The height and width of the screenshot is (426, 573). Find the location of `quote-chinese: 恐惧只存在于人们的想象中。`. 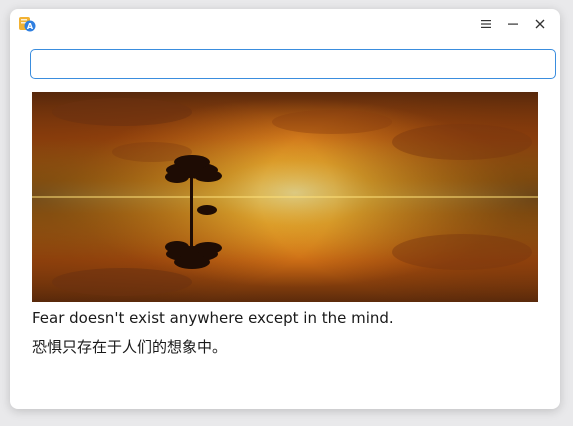

quote-chinese: 恐惧只存在于人们的想象中。 is located at coordinates (130, 347).